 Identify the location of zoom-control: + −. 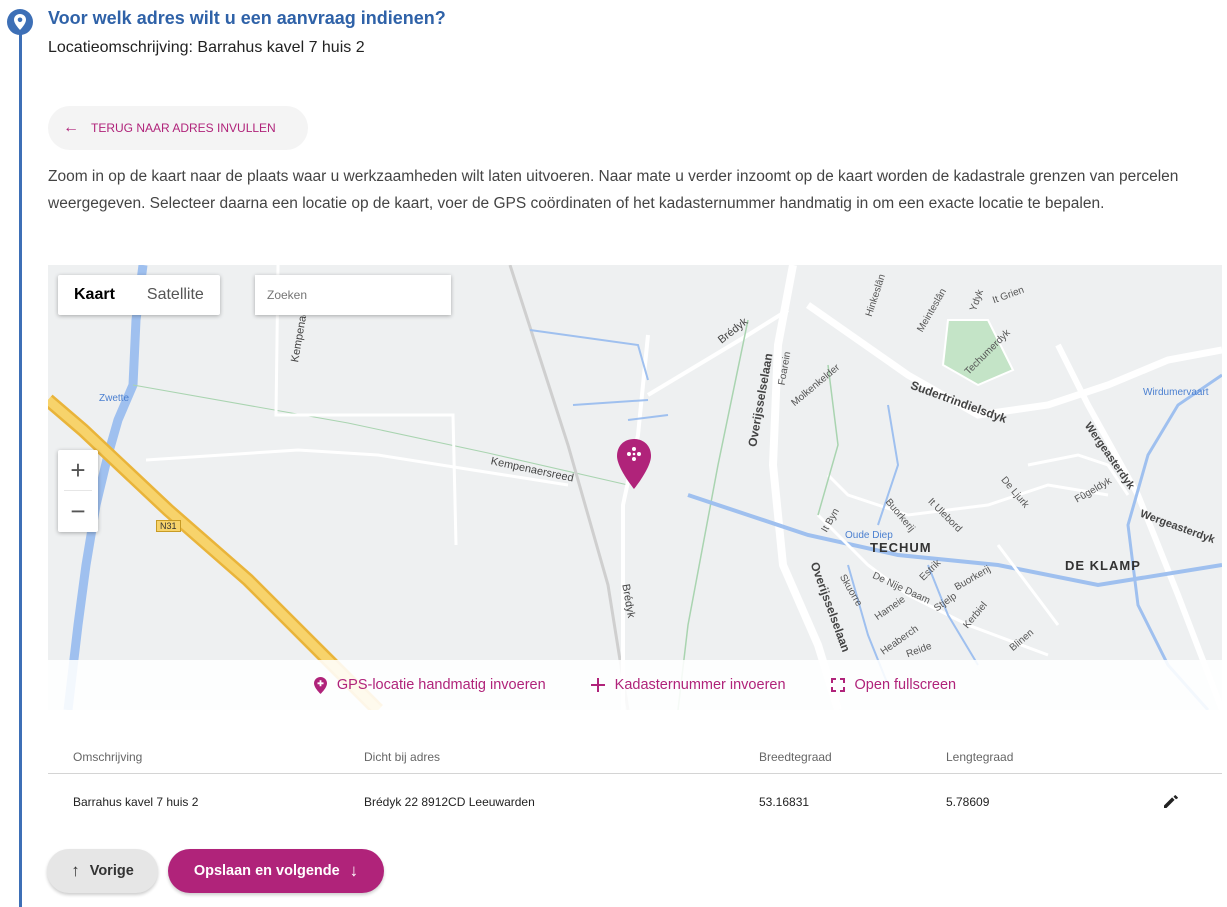
(78, 491).